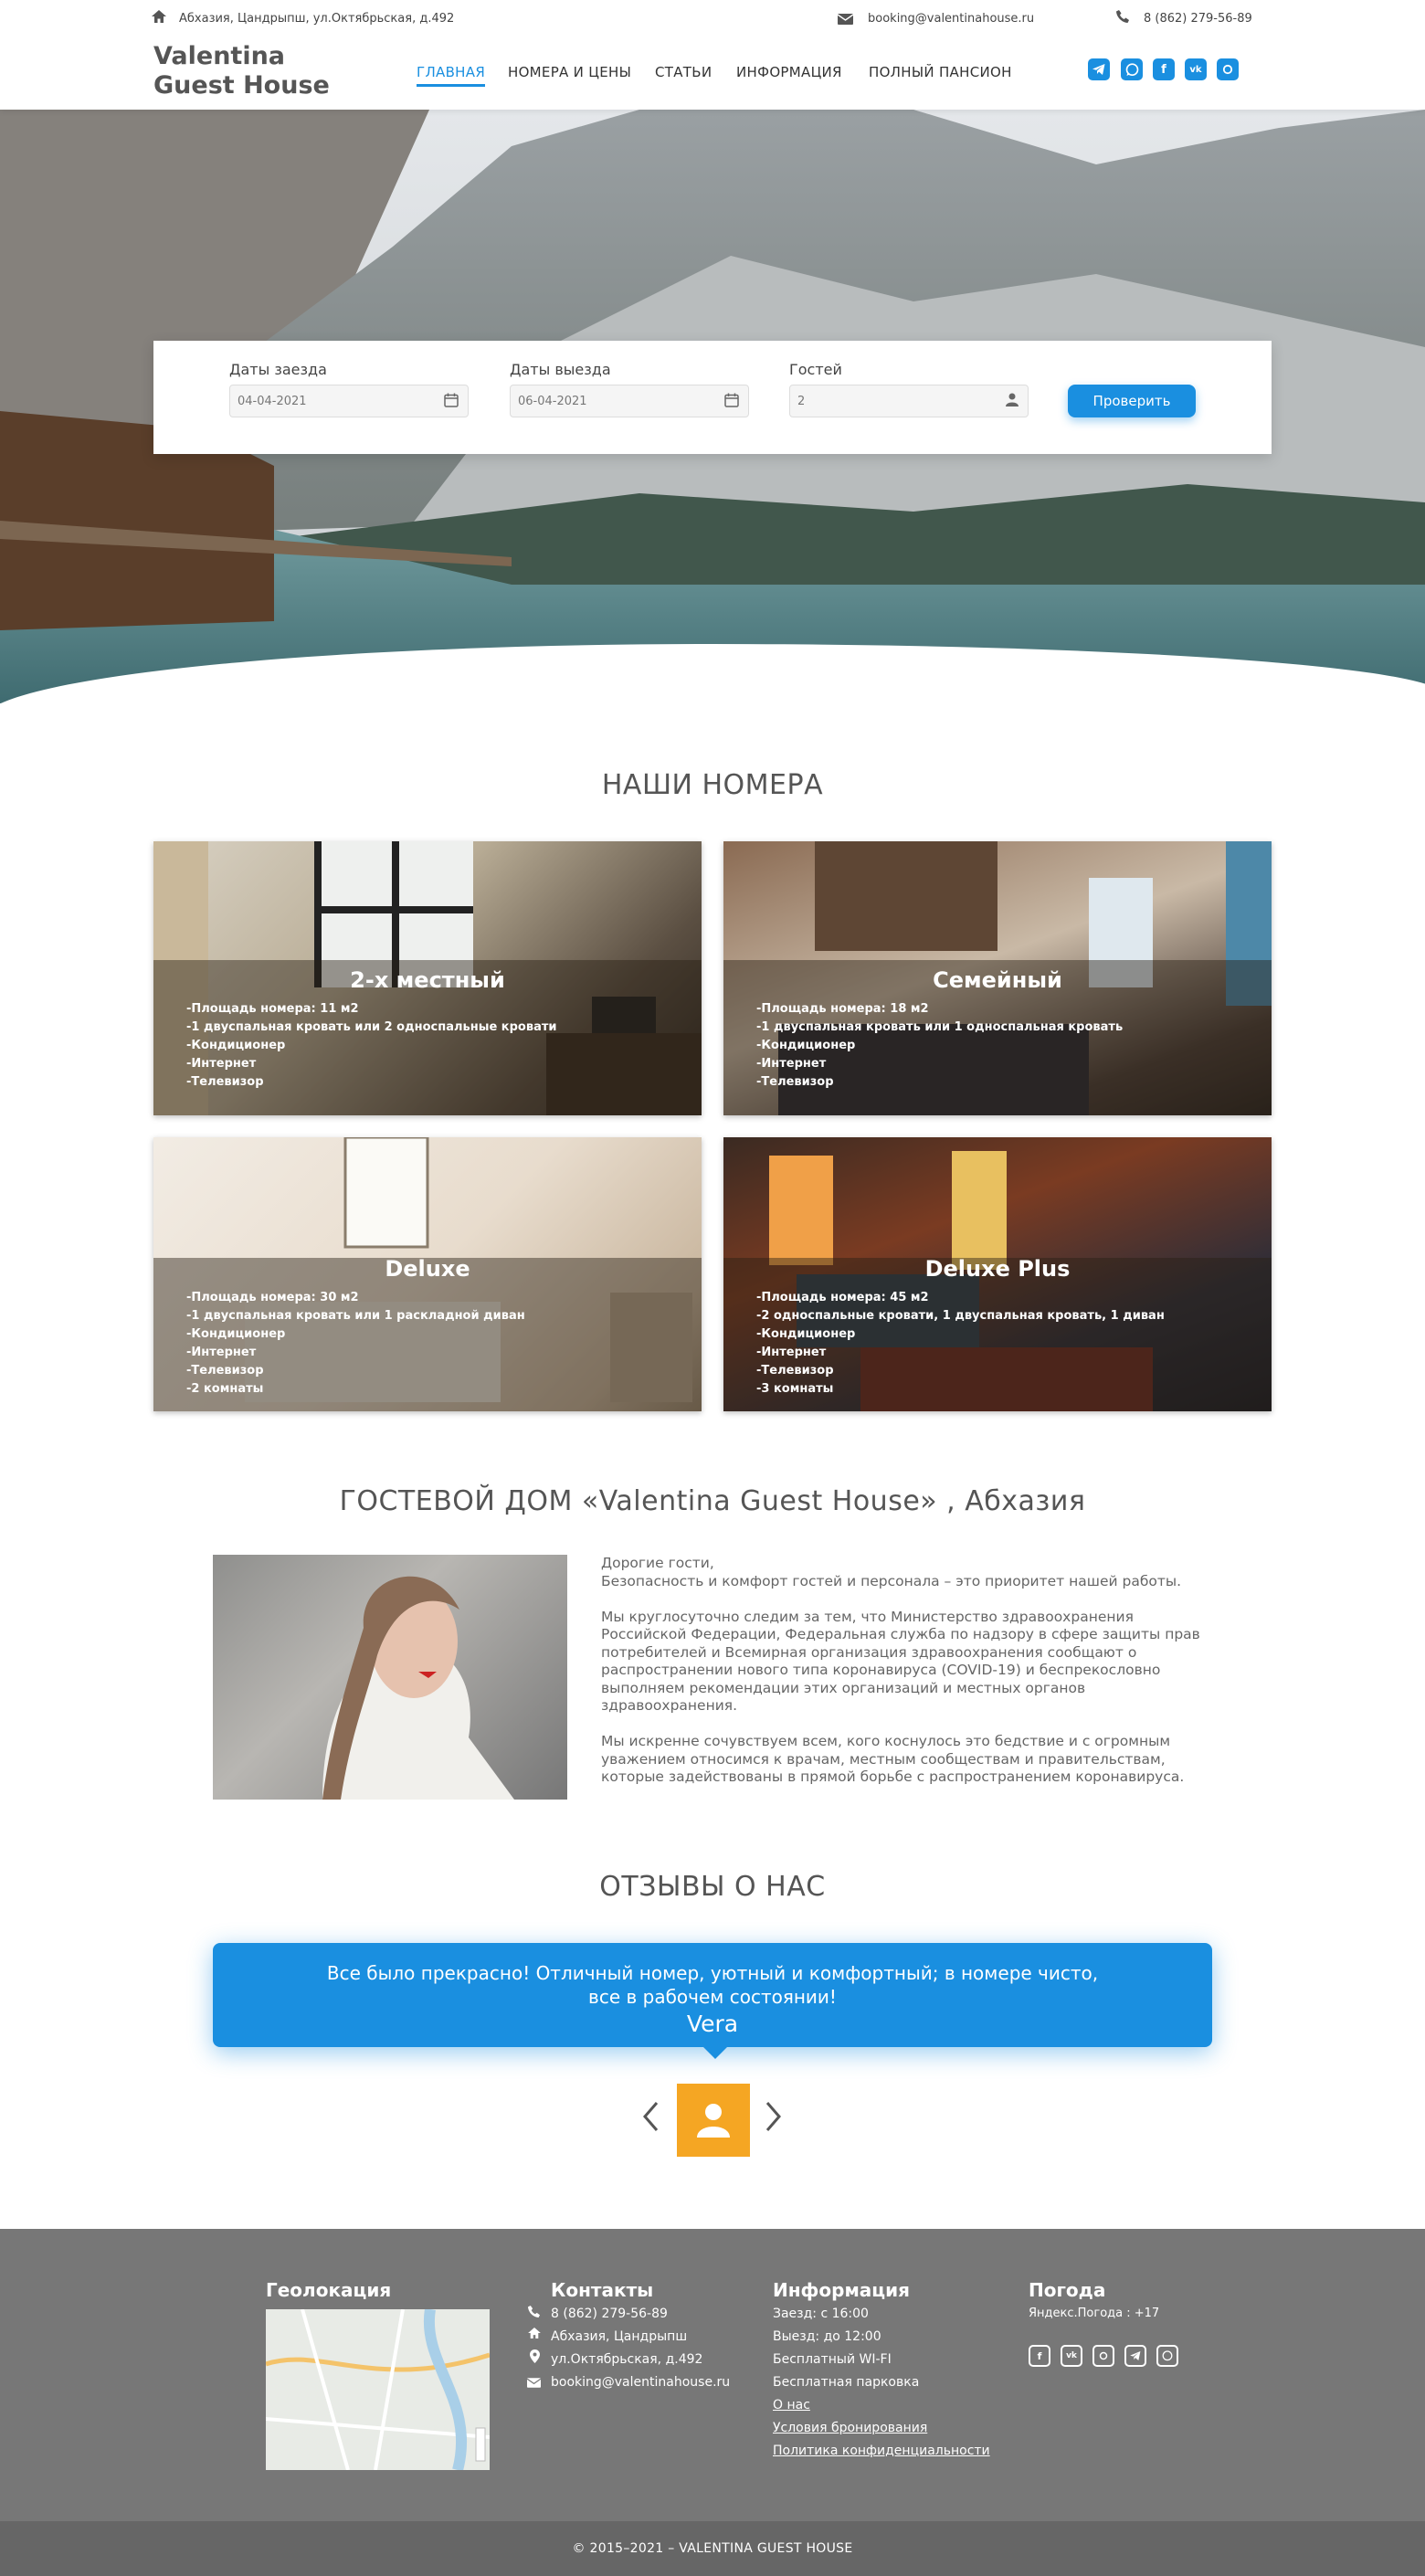 Image resolution: width=1425 pixels, height=2576 pixels. Describe the element at coordinates (569, 72) in the screenshot. I see `nav-rooms-prices: НОМЕРА И ЦЕНЫ` at that location.